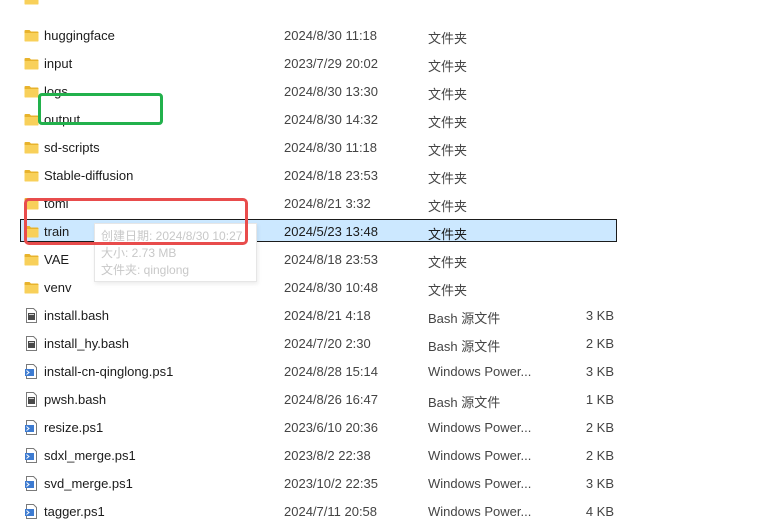  What do you see at coordinates (88, 483) in the screenshot?
I see `file-name: svd_merge.ps1` at bounding box center [88, 483].